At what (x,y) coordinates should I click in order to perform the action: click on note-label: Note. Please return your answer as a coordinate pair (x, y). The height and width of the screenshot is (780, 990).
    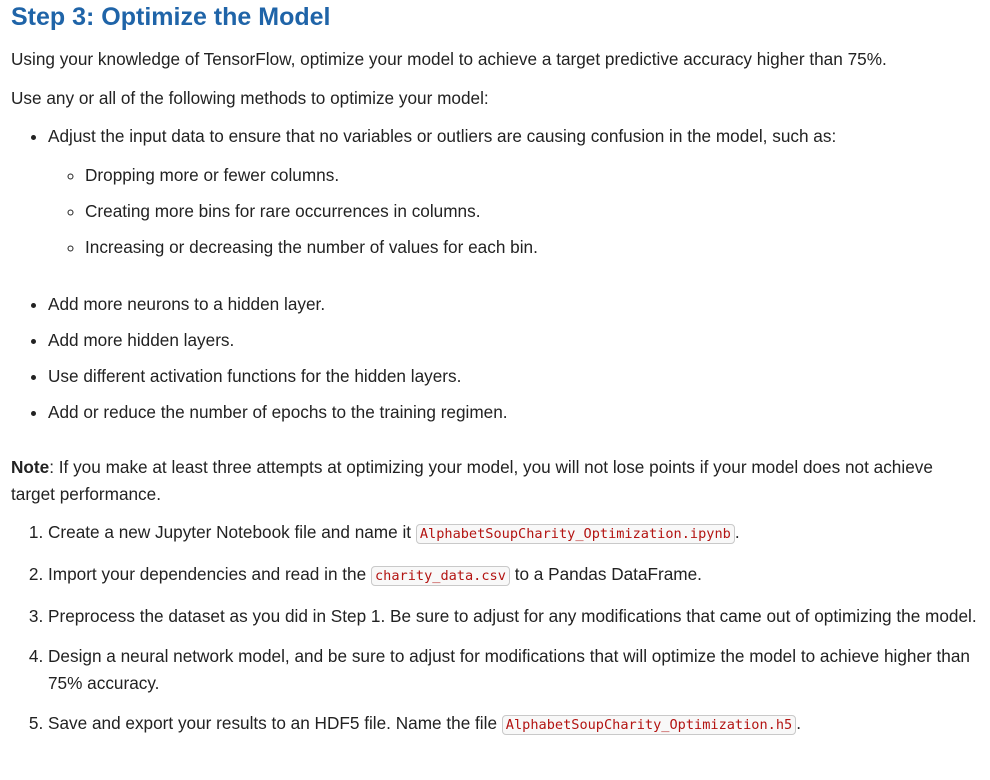
    Looking at the image, I should click on (30, 467).